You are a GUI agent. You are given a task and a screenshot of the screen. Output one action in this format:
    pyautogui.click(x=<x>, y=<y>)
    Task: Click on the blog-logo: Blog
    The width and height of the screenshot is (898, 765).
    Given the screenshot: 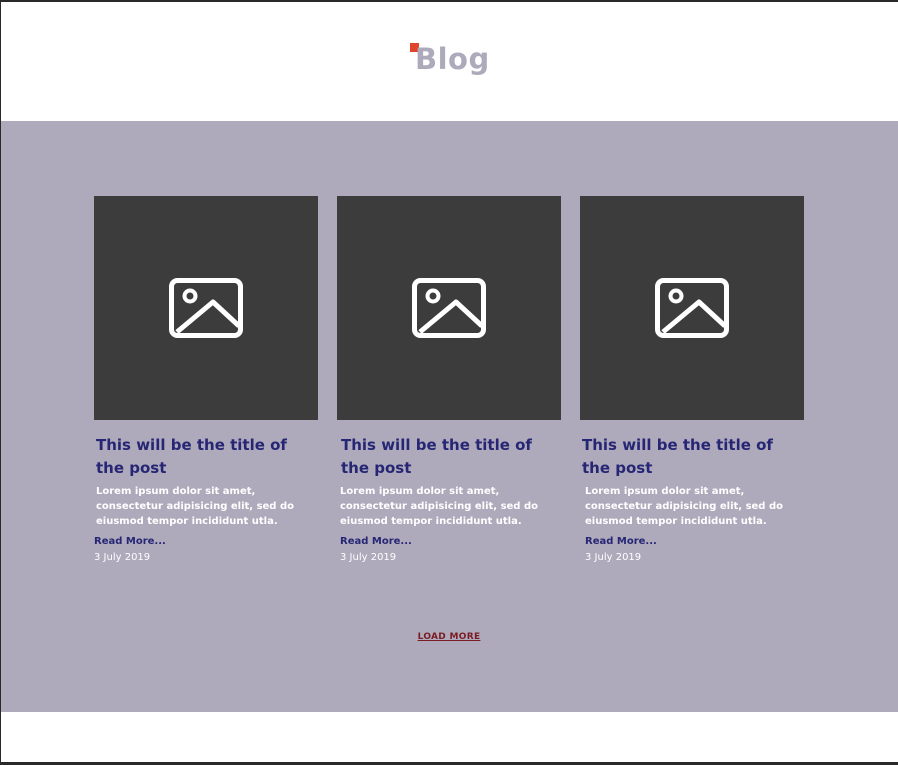 What is the action you would take?
    pyautogui.click(x=455, y=62)
    